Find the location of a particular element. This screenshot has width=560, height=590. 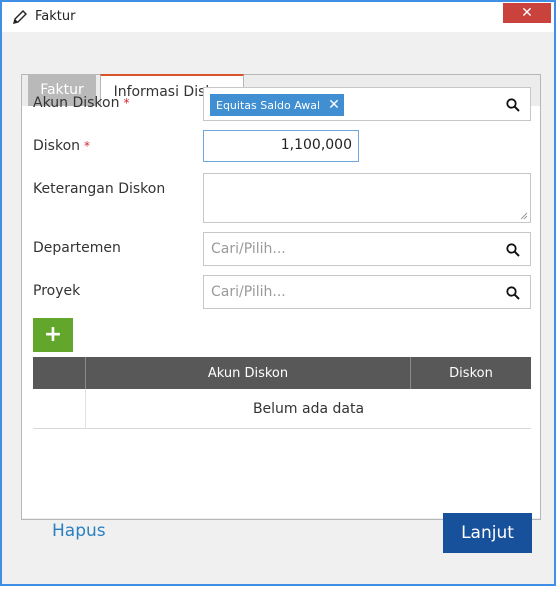

table-header: Akun Diskon Diskon is located at coordinates (282, 373).